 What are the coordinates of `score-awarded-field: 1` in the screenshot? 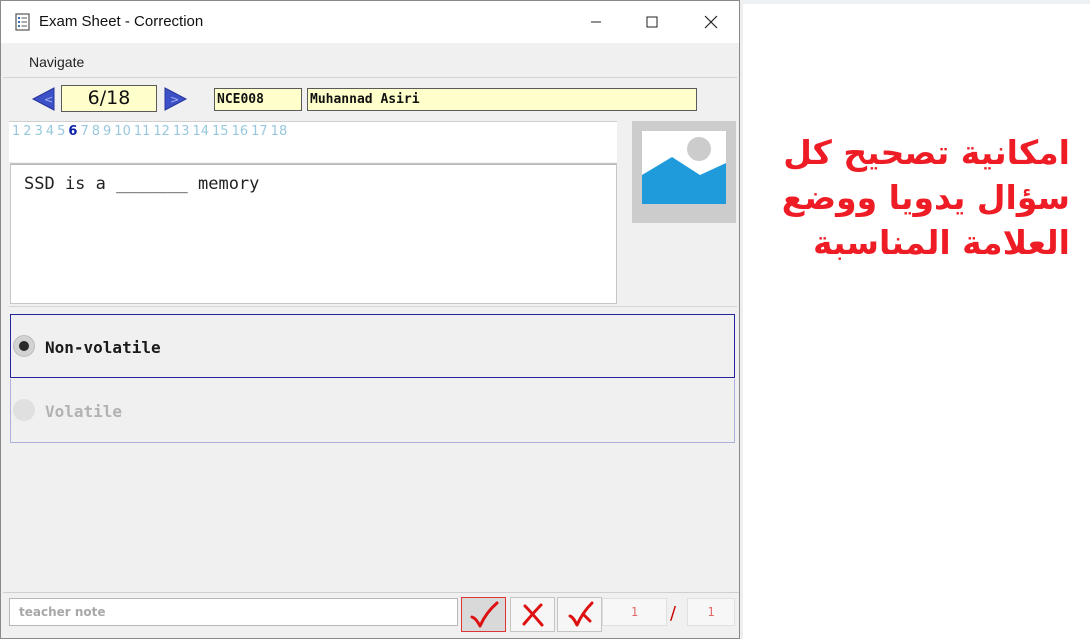 It's located at (634, 612).